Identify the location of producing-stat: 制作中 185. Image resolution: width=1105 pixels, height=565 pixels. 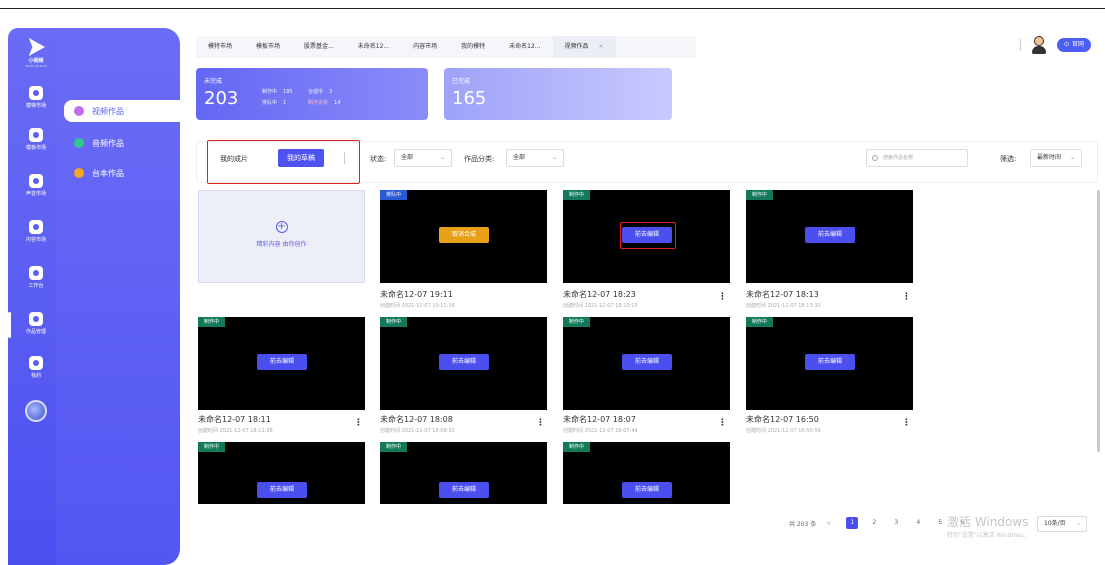
(277, 92).